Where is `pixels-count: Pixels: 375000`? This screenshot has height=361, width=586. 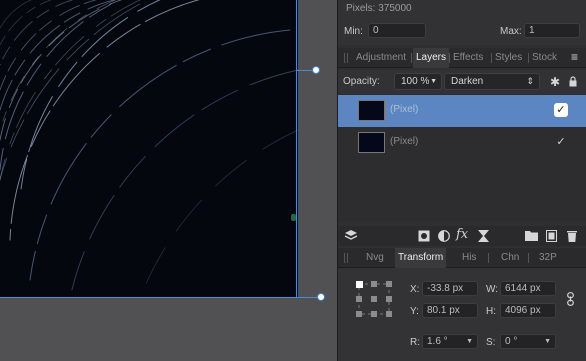
pixels-count: Pixels: 375000 is located at coordinates (379, 8).